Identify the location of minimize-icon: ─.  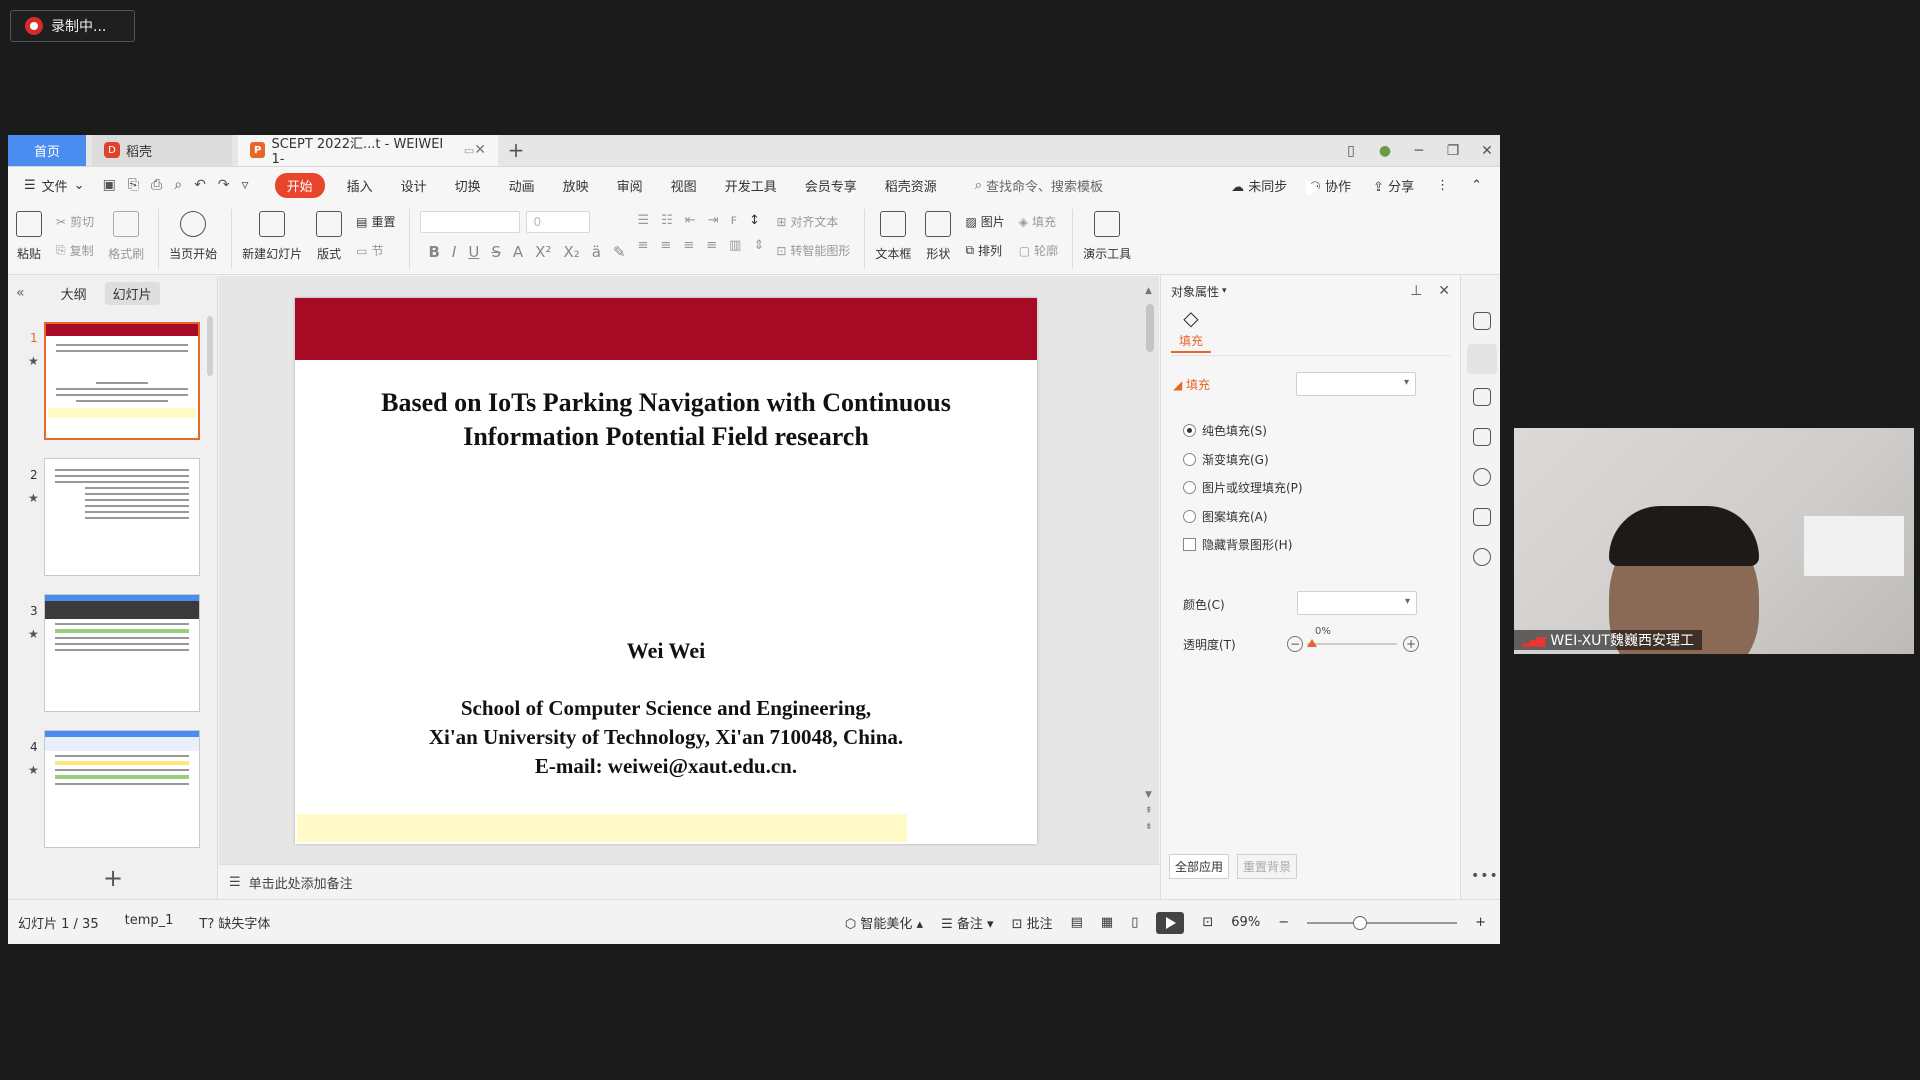
(1419, 151).